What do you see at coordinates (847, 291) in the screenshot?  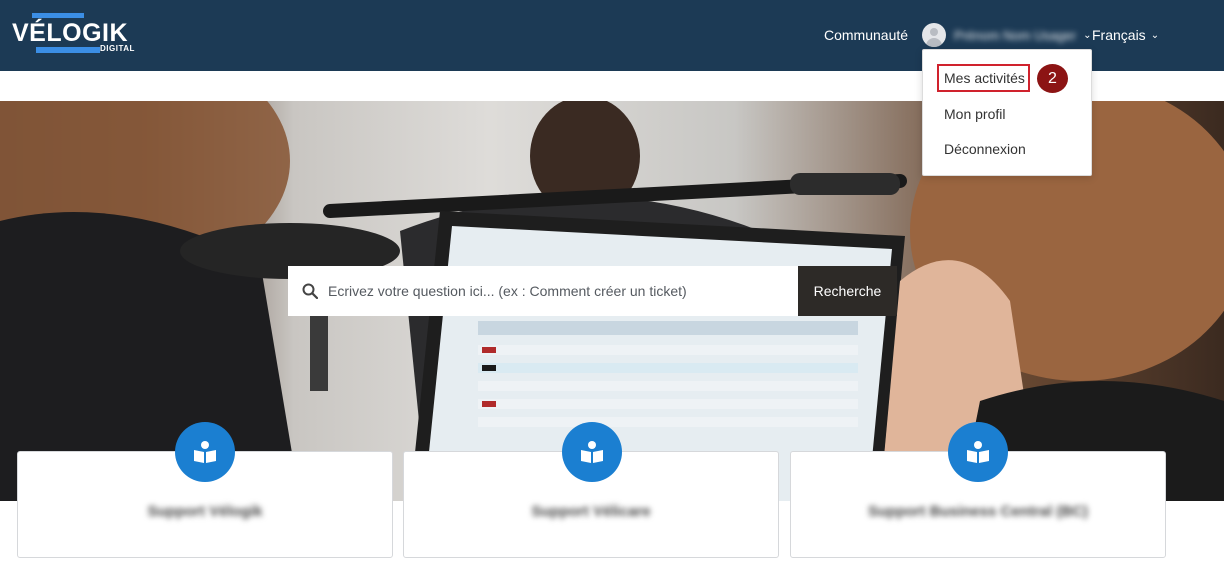 I see `search-button: Recherche` at bounding box center [847, 291].